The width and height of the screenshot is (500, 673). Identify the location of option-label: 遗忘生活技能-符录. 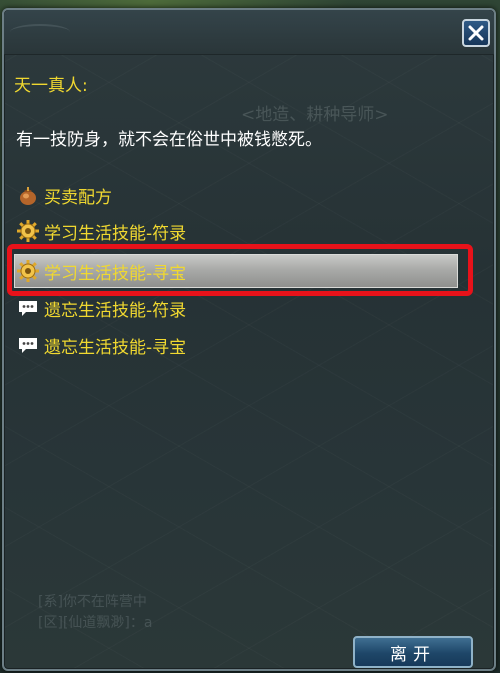
(115, 310).